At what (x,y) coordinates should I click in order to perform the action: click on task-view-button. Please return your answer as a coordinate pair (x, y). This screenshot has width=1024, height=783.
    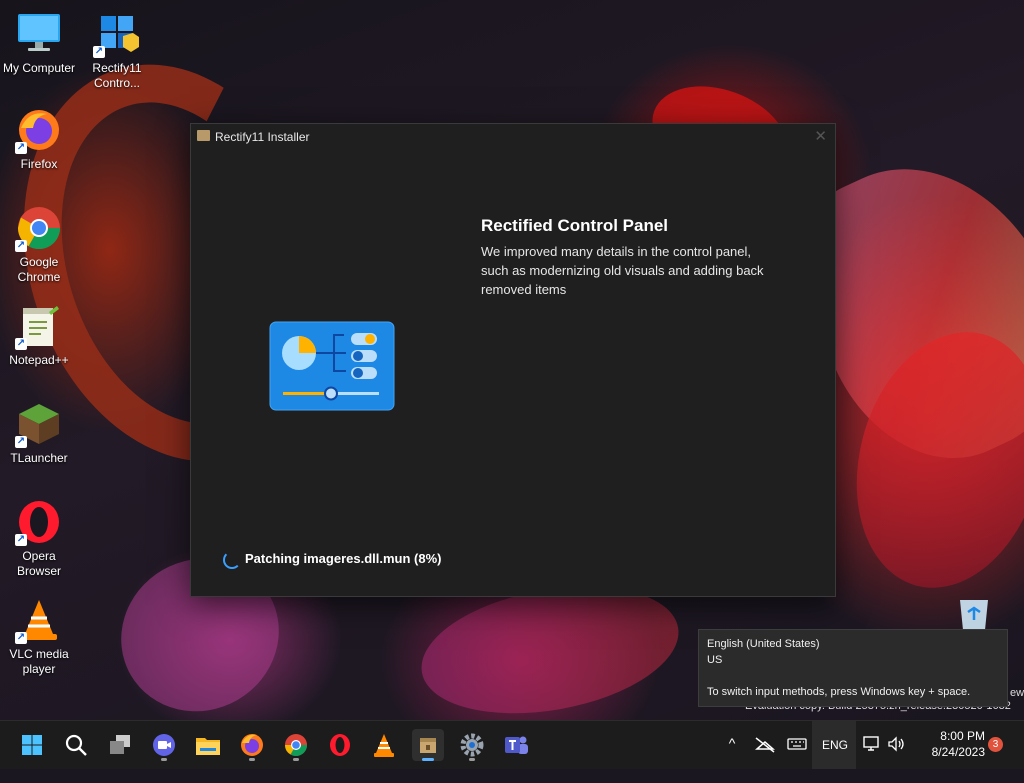
    Looking at the image, I should click on (120, 745).